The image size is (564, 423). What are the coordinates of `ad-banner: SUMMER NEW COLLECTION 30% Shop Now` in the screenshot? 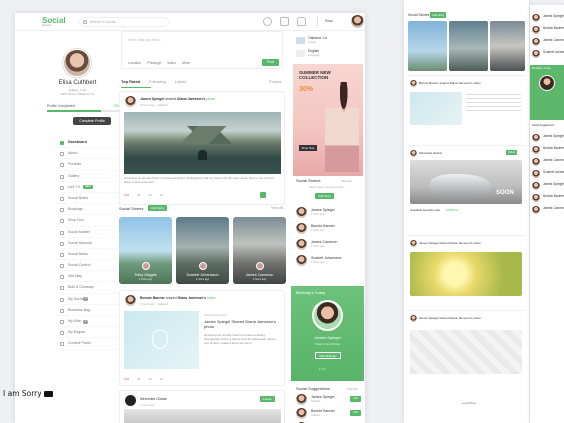 It's located at (328, 120).